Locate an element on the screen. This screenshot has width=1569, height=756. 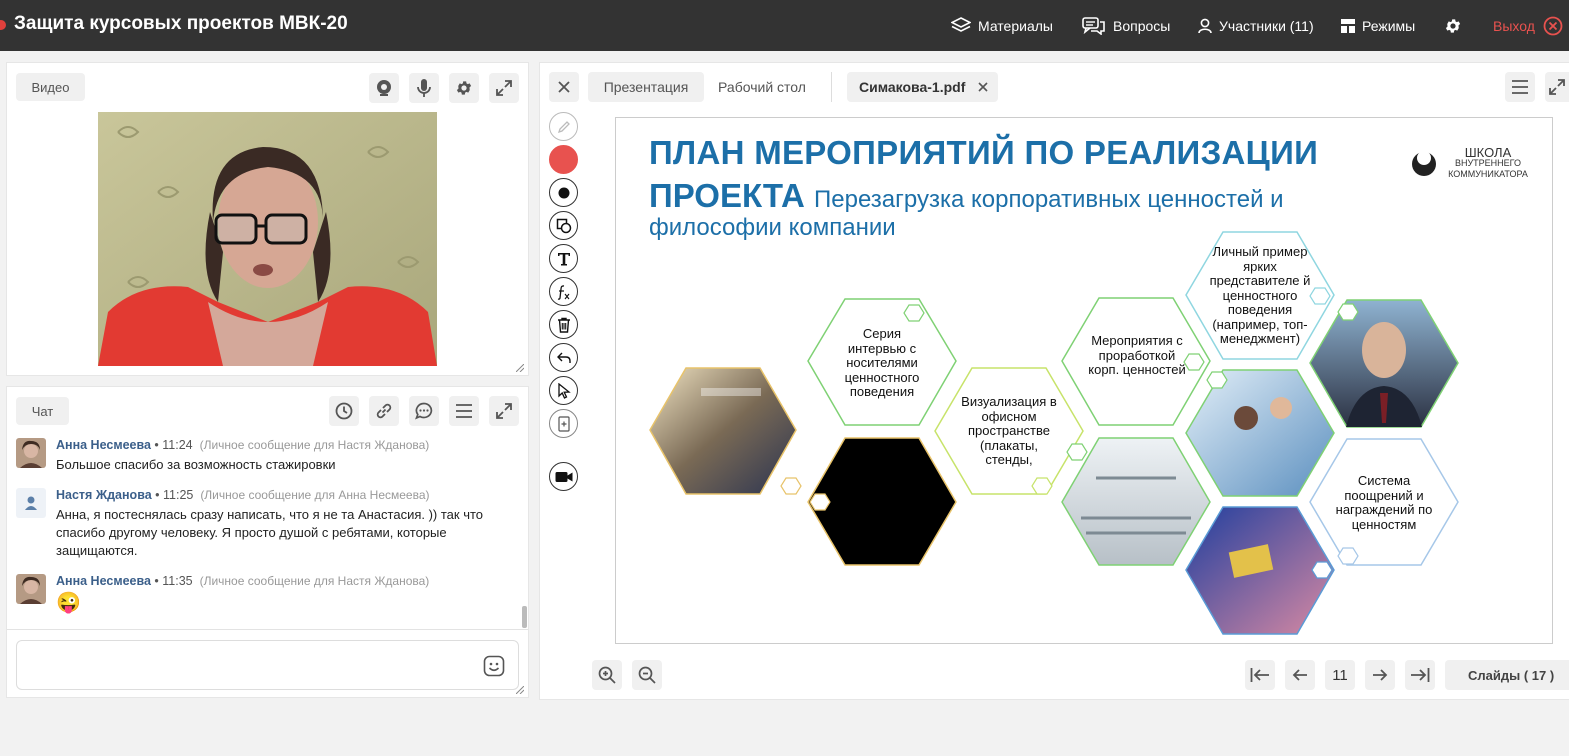
presentation-expand-button is located at coordinates (1557, 87).